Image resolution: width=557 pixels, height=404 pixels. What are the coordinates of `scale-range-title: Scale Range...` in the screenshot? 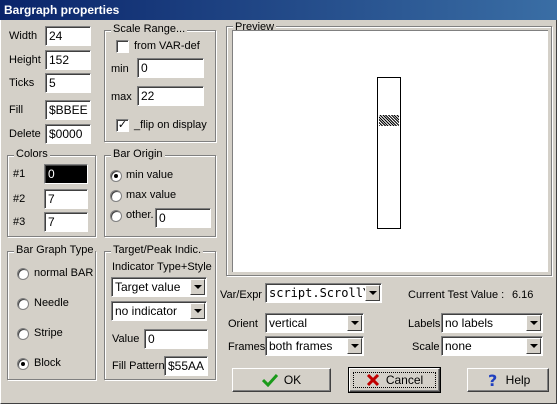 It's located at (149, 29).